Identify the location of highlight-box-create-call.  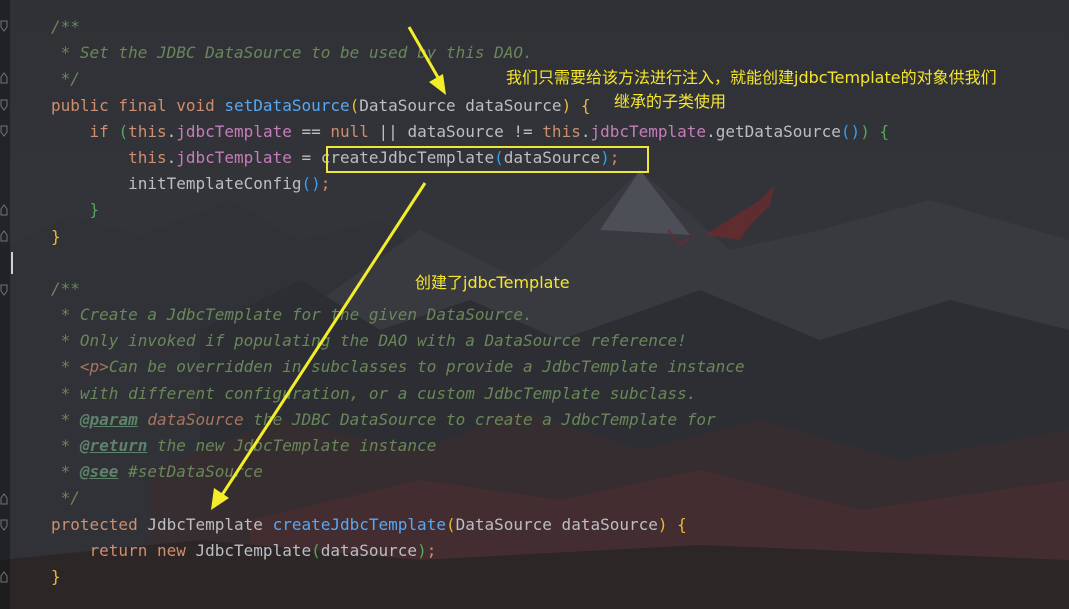
(487, 159).